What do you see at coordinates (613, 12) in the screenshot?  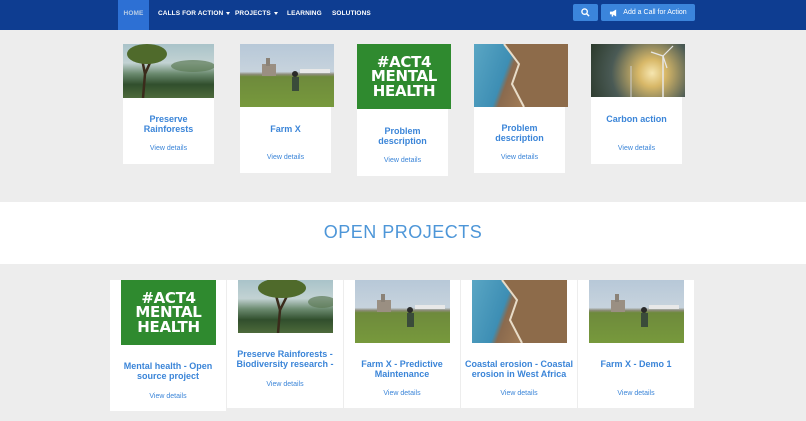 I see `megaphone-icon` at bounding box center [613, 12].